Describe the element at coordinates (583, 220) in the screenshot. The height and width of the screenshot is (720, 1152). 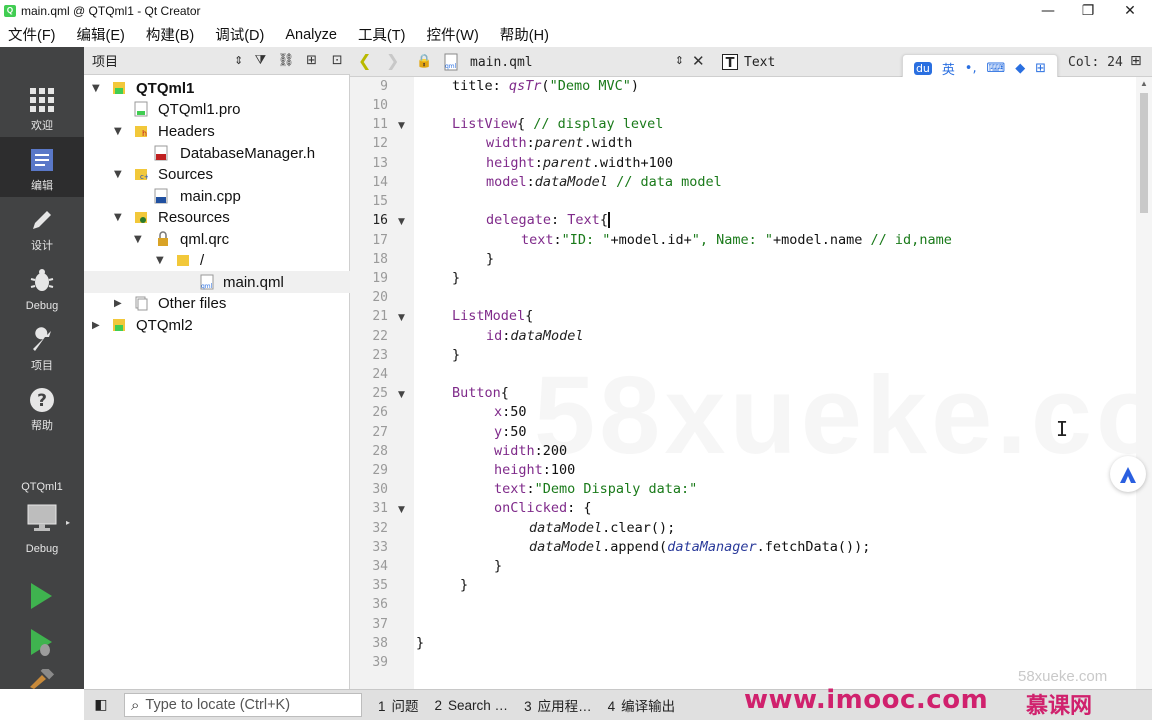
I see `code-token: Text` at that location.